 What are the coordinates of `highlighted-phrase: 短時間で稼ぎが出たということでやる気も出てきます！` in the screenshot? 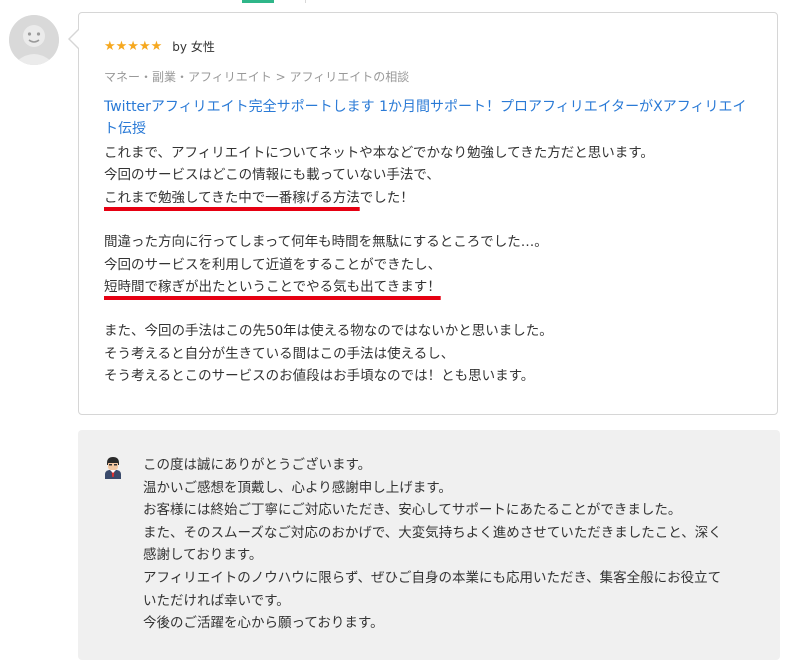 It's located at (272, 287).